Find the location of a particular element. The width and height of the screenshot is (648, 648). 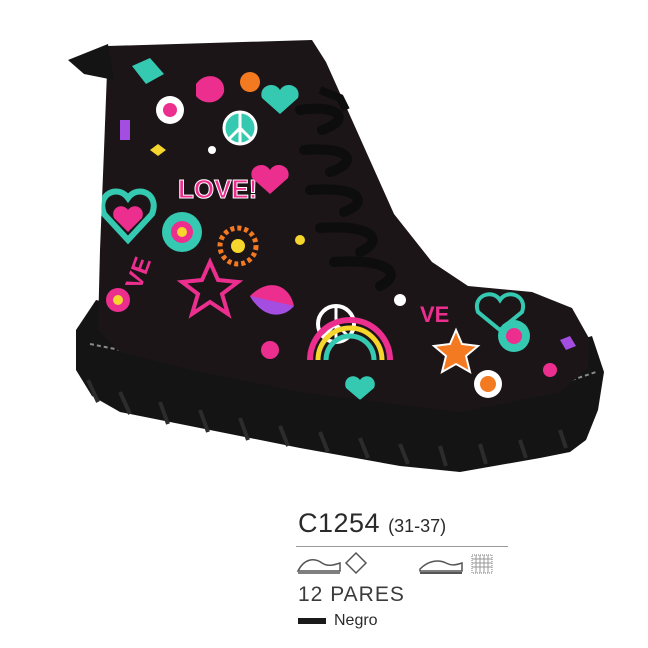

product-code-row: C1254 (31-37) is located at coordinates (372, 523).